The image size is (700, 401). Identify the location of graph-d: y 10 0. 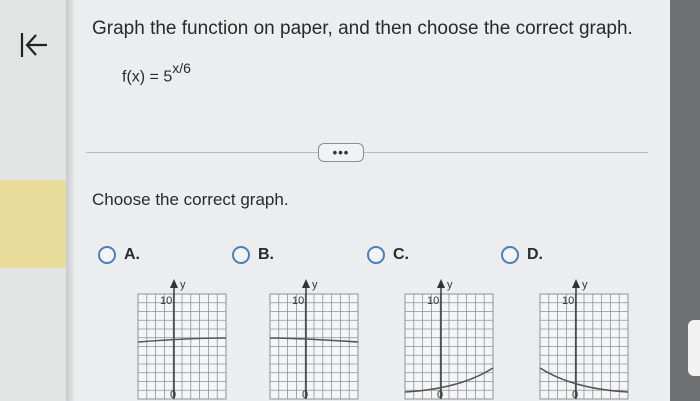
(584, 338).